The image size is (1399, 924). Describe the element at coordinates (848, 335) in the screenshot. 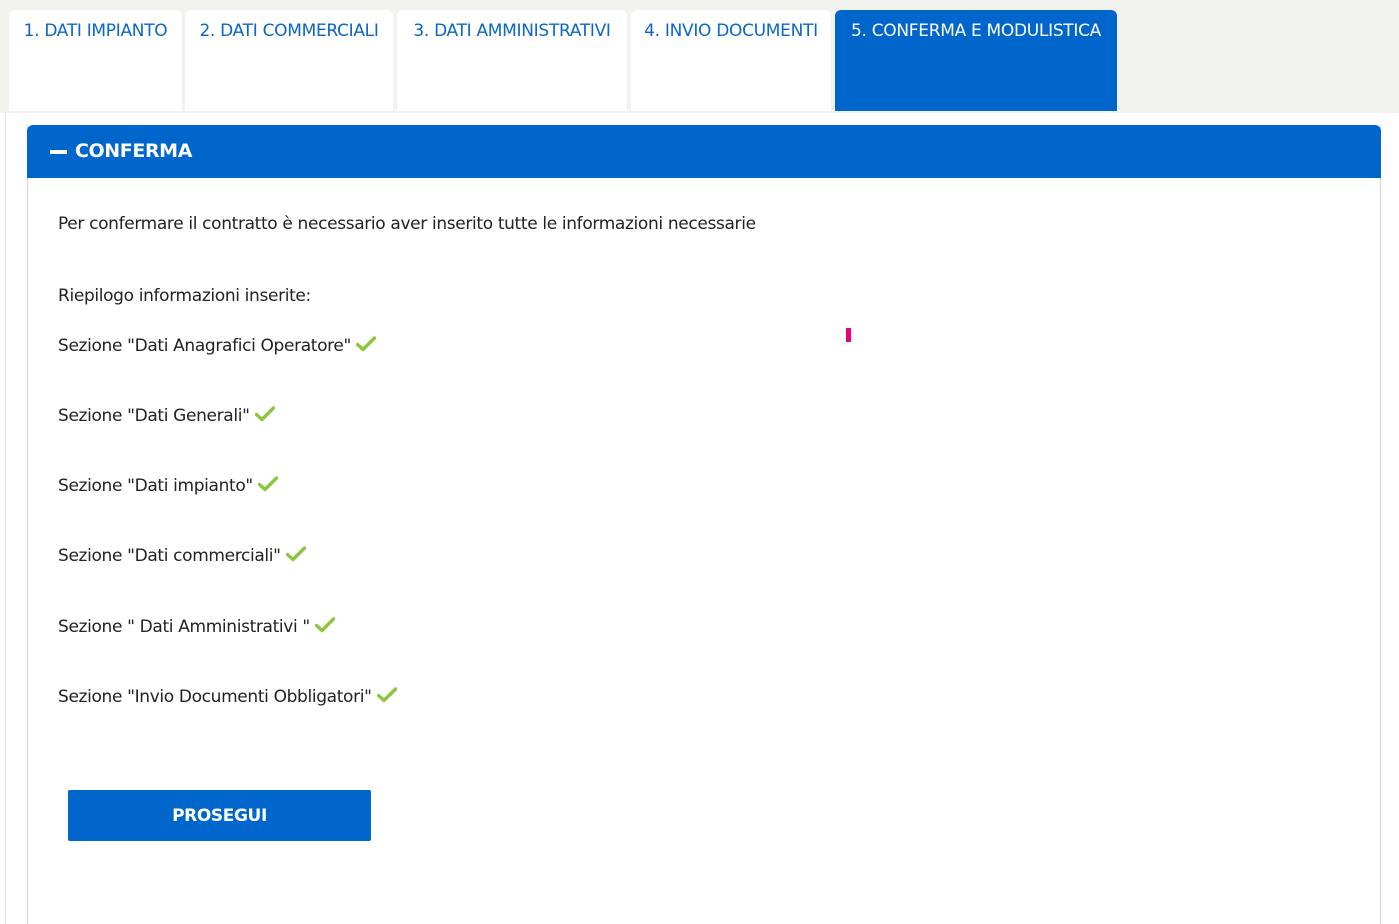

I see `text-cursor-marker` at that location.